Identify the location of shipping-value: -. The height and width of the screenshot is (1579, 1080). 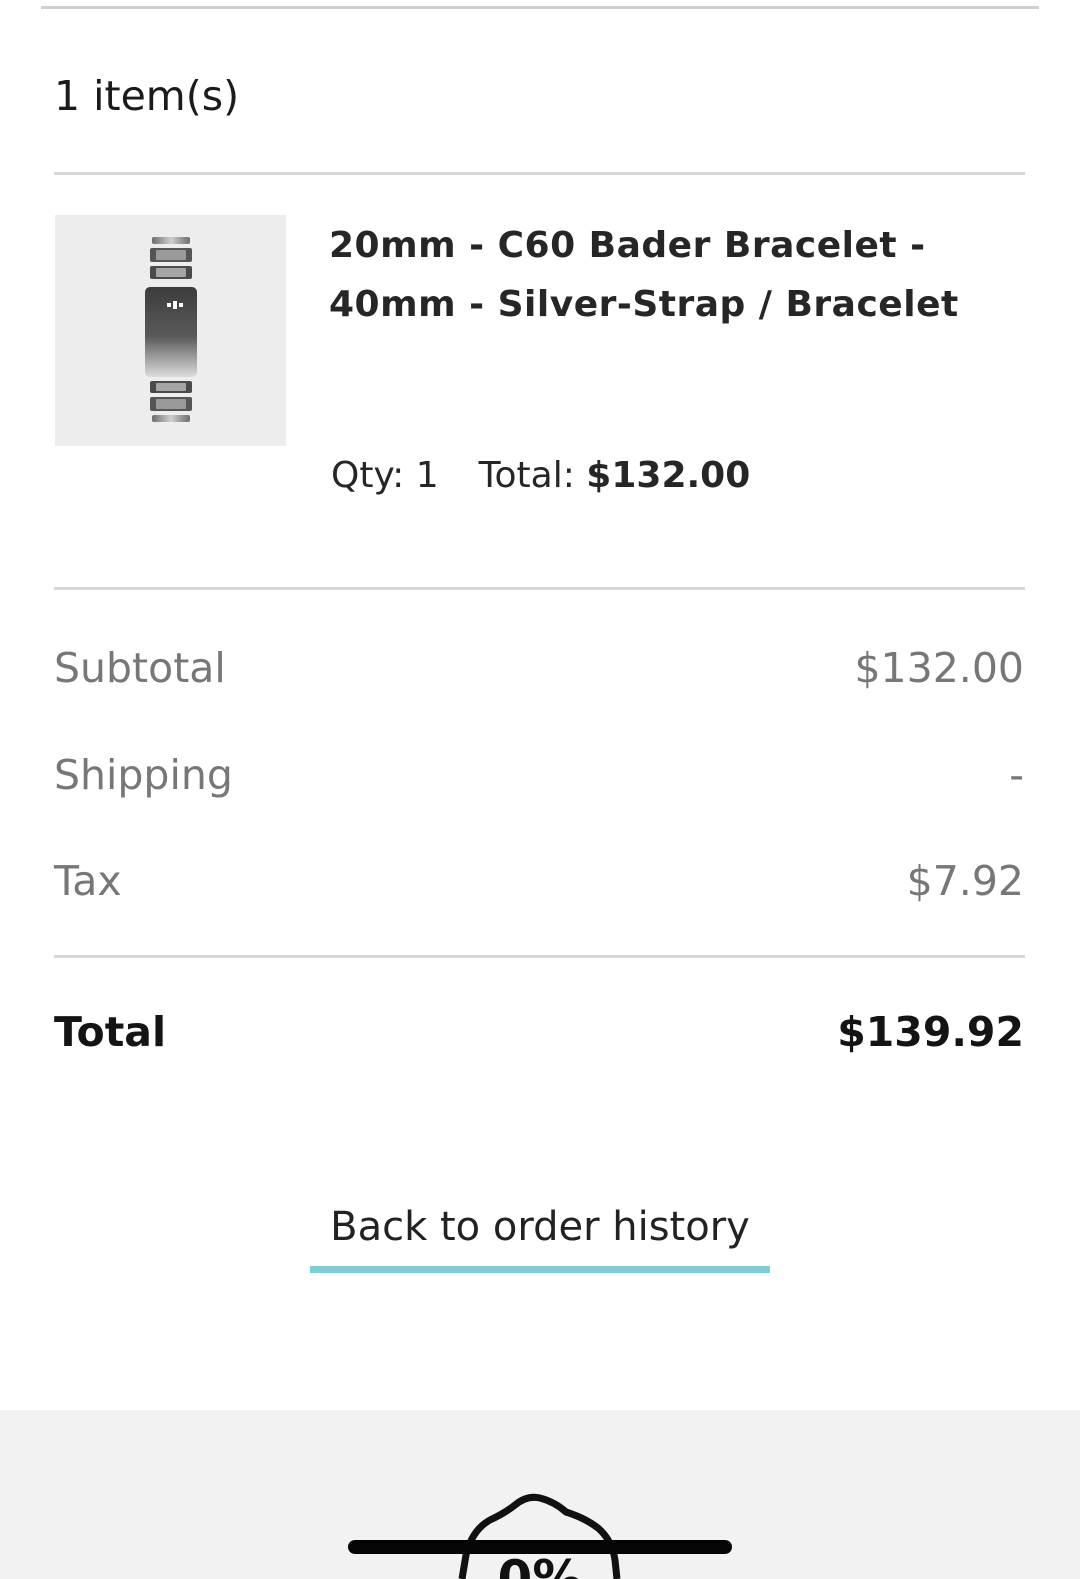
(1016, 775).